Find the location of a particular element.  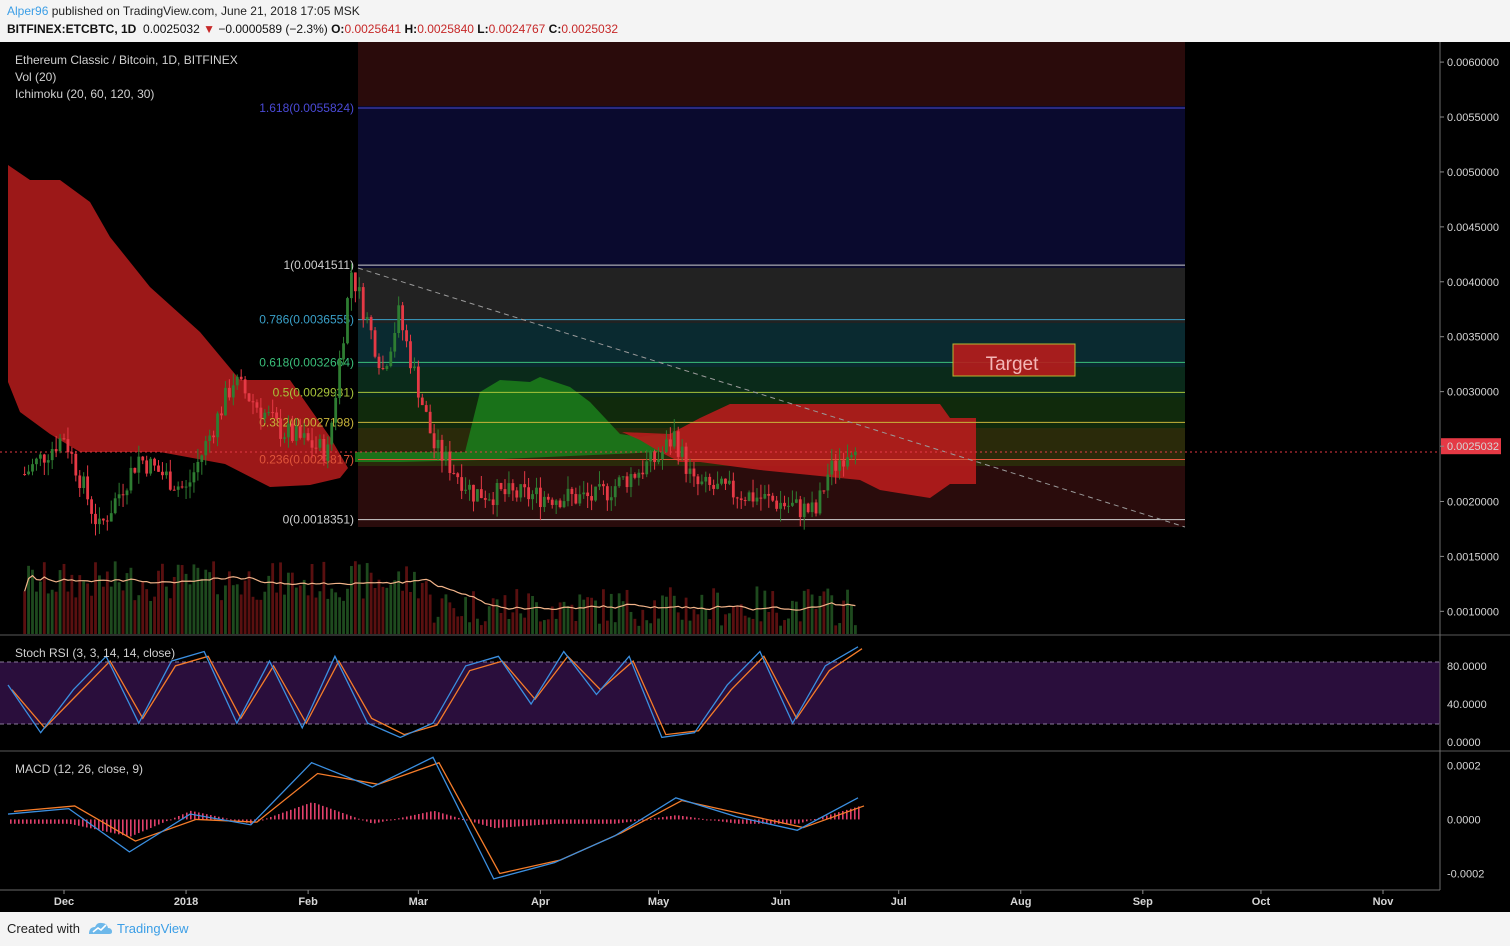

ichimoku-label: Ichimoku (20, 60, 120, 30) is located at coordinates (84, 94).